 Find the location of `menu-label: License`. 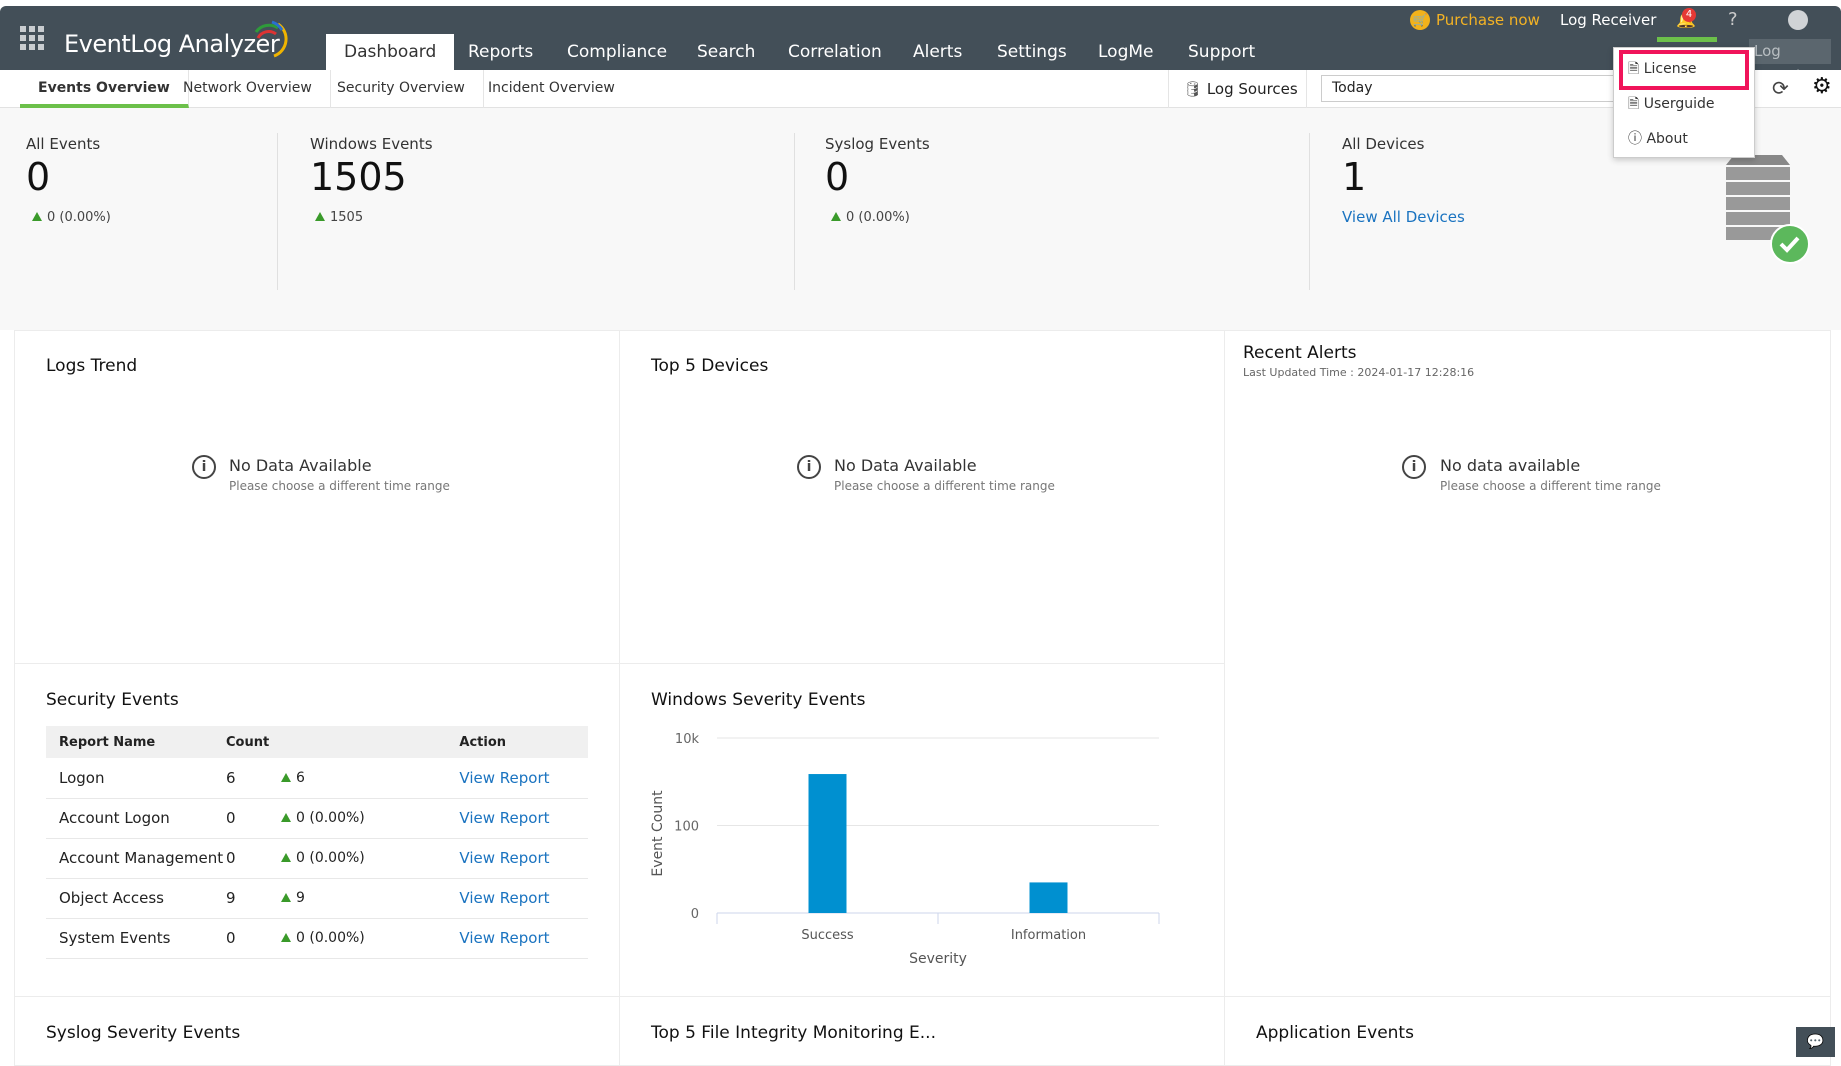

menu-label: License is located at coordinates (1670, 69).